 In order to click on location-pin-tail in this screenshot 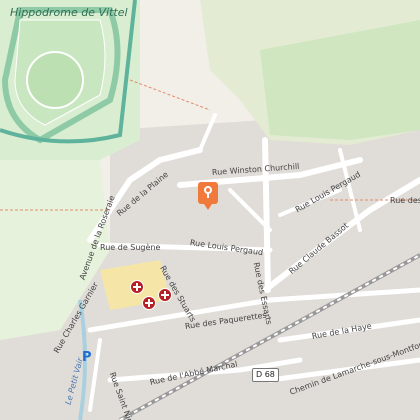, I will do `click(208, 195)`.